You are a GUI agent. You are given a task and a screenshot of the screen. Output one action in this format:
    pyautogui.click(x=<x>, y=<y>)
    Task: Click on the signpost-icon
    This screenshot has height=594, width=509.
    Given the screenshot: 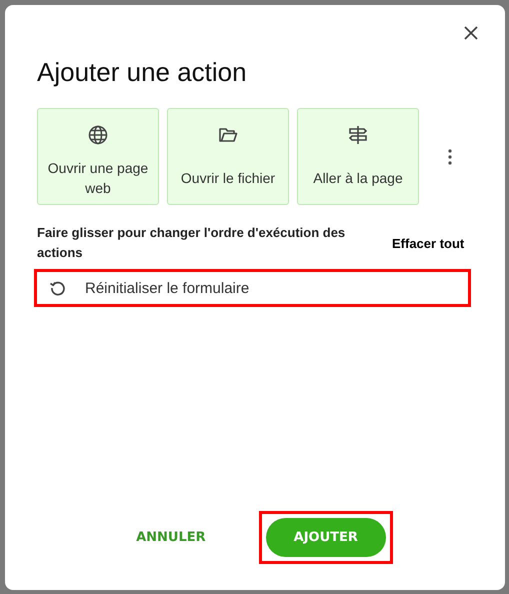 What is the action you would take?
    pyautogui.click(x=358, y=135)
    